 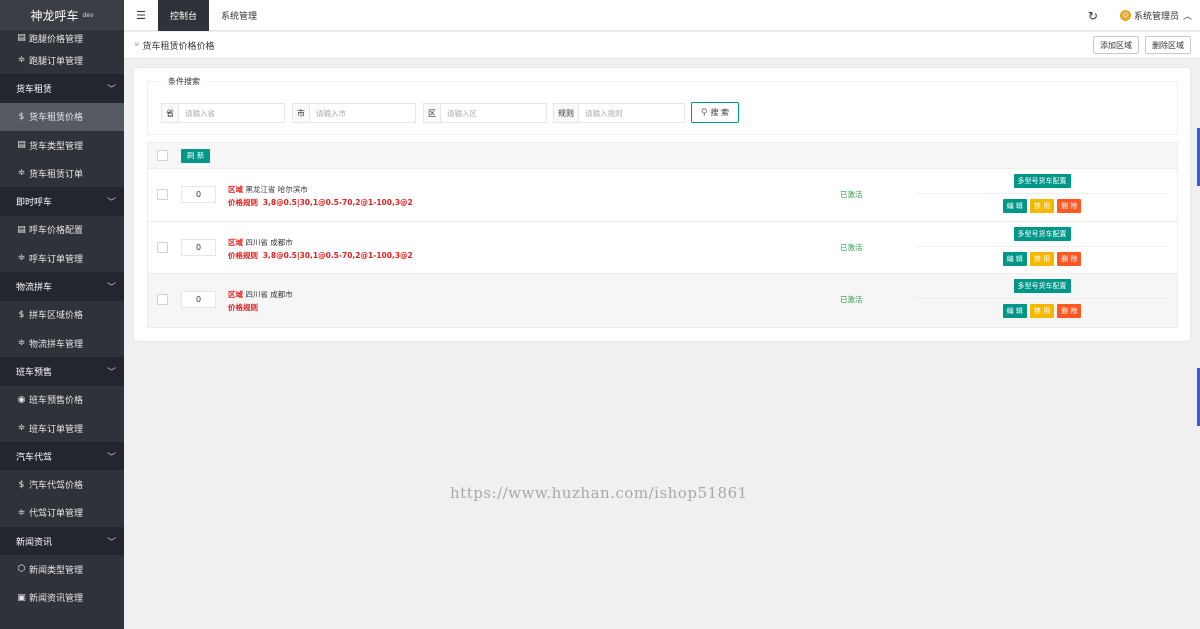 I want to click on province-input: 请输入省, so click(x=197, y=113).